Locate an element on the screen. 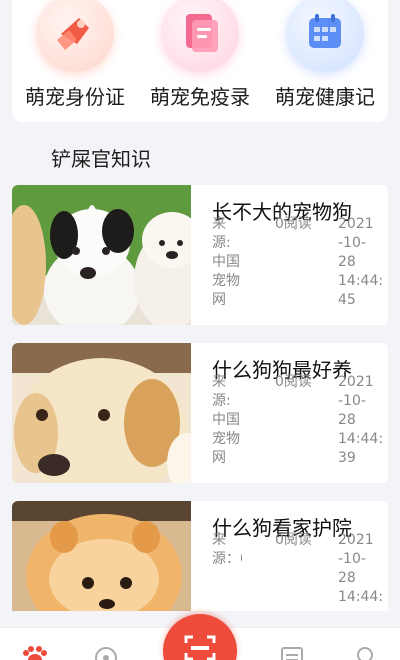 This screenshot has width=400, height=660. pet-id-card-icon is located at coordinates (75, 36).